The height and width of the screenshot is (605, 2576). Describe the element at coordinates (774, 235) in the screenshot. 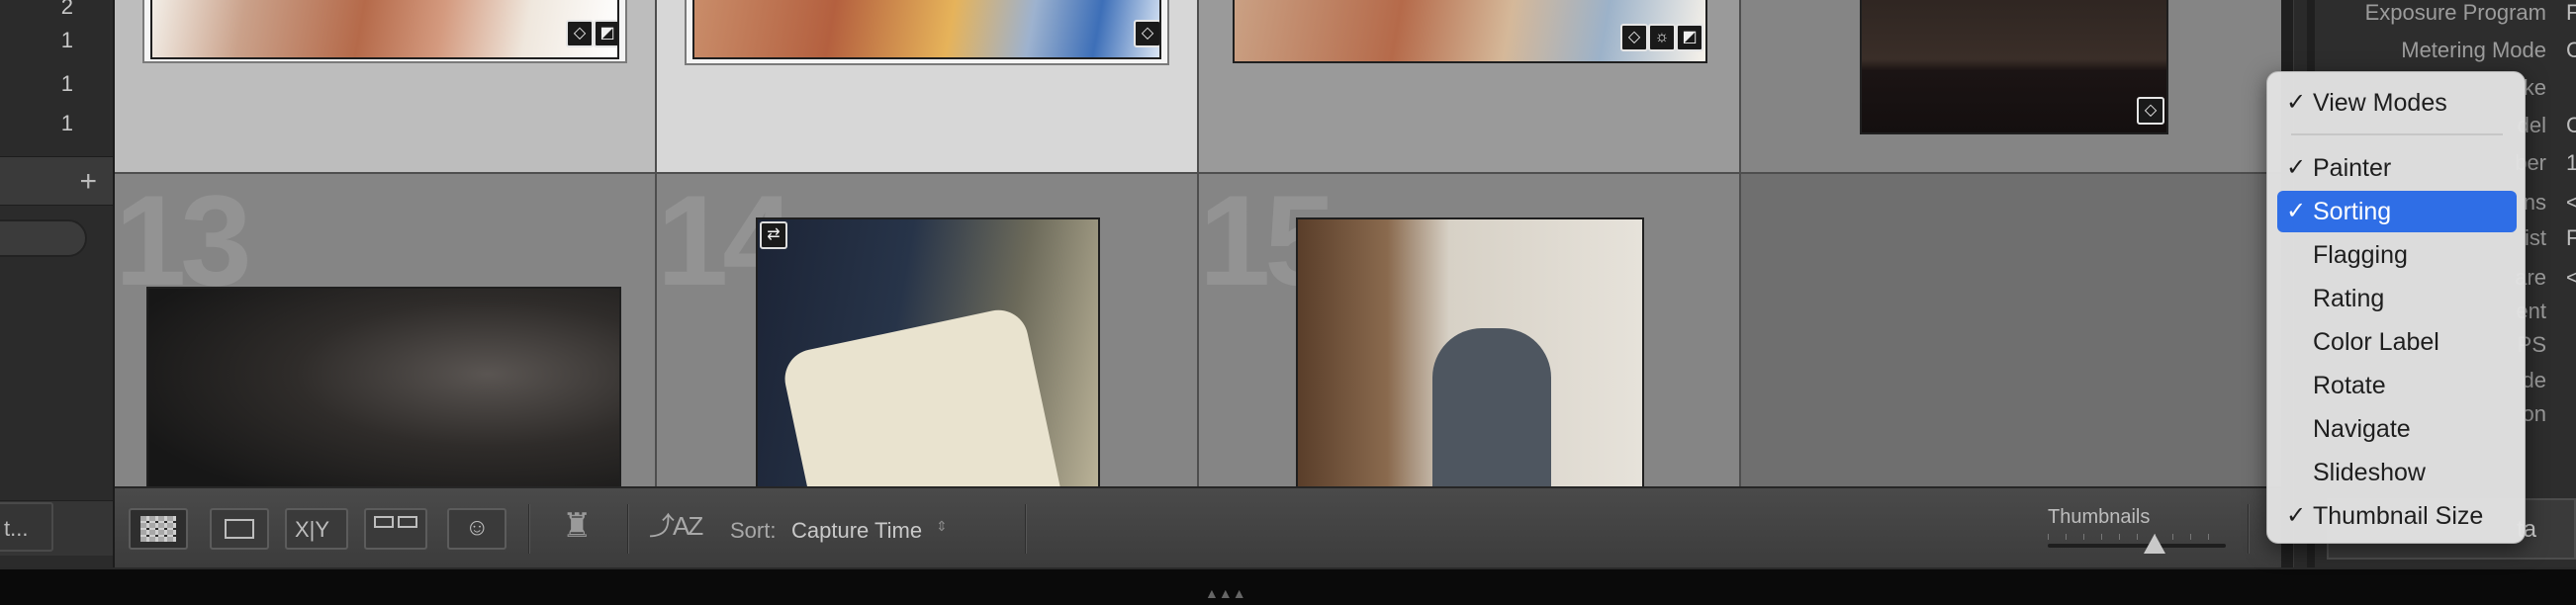

I see `sync-icon: ⇄` at that location.